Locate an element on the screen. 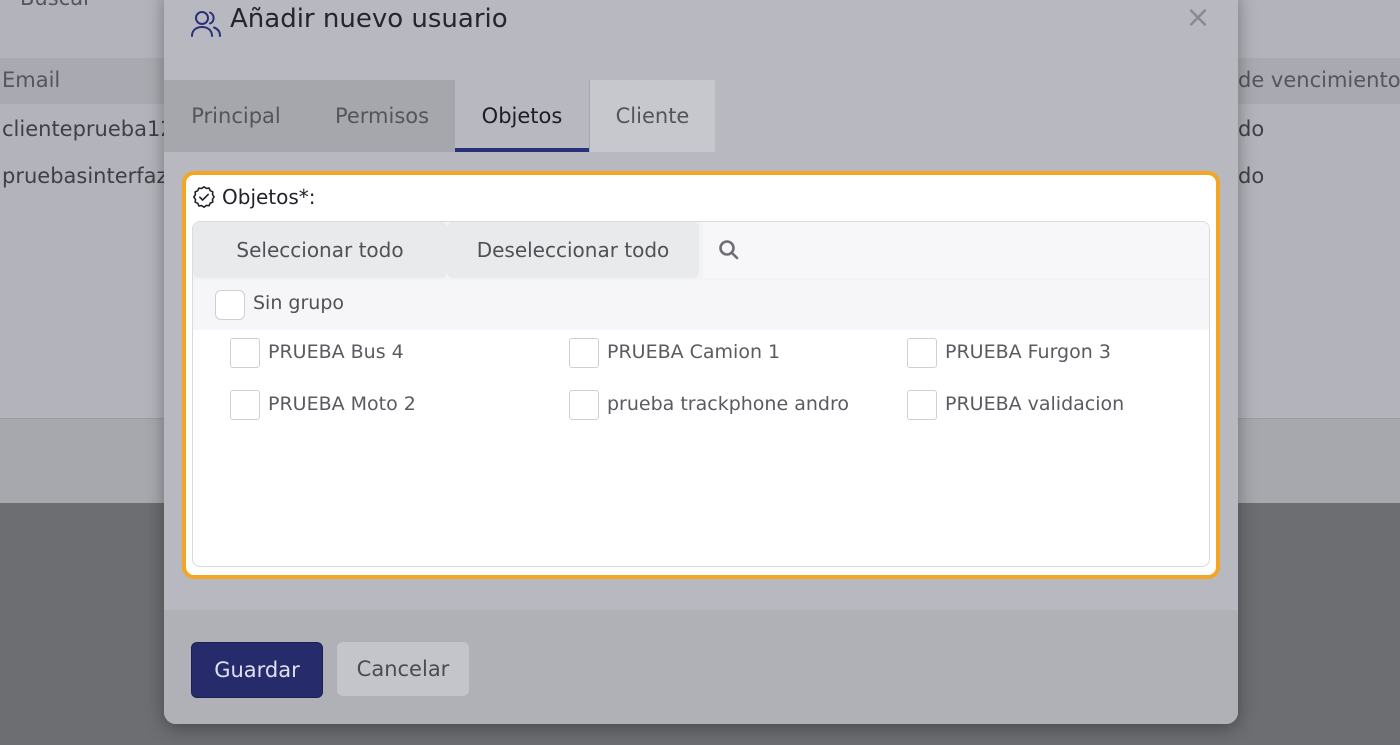 This screenshot has height=745, width=1400. tab-principal: Principal is located at coordinates (236, 116).